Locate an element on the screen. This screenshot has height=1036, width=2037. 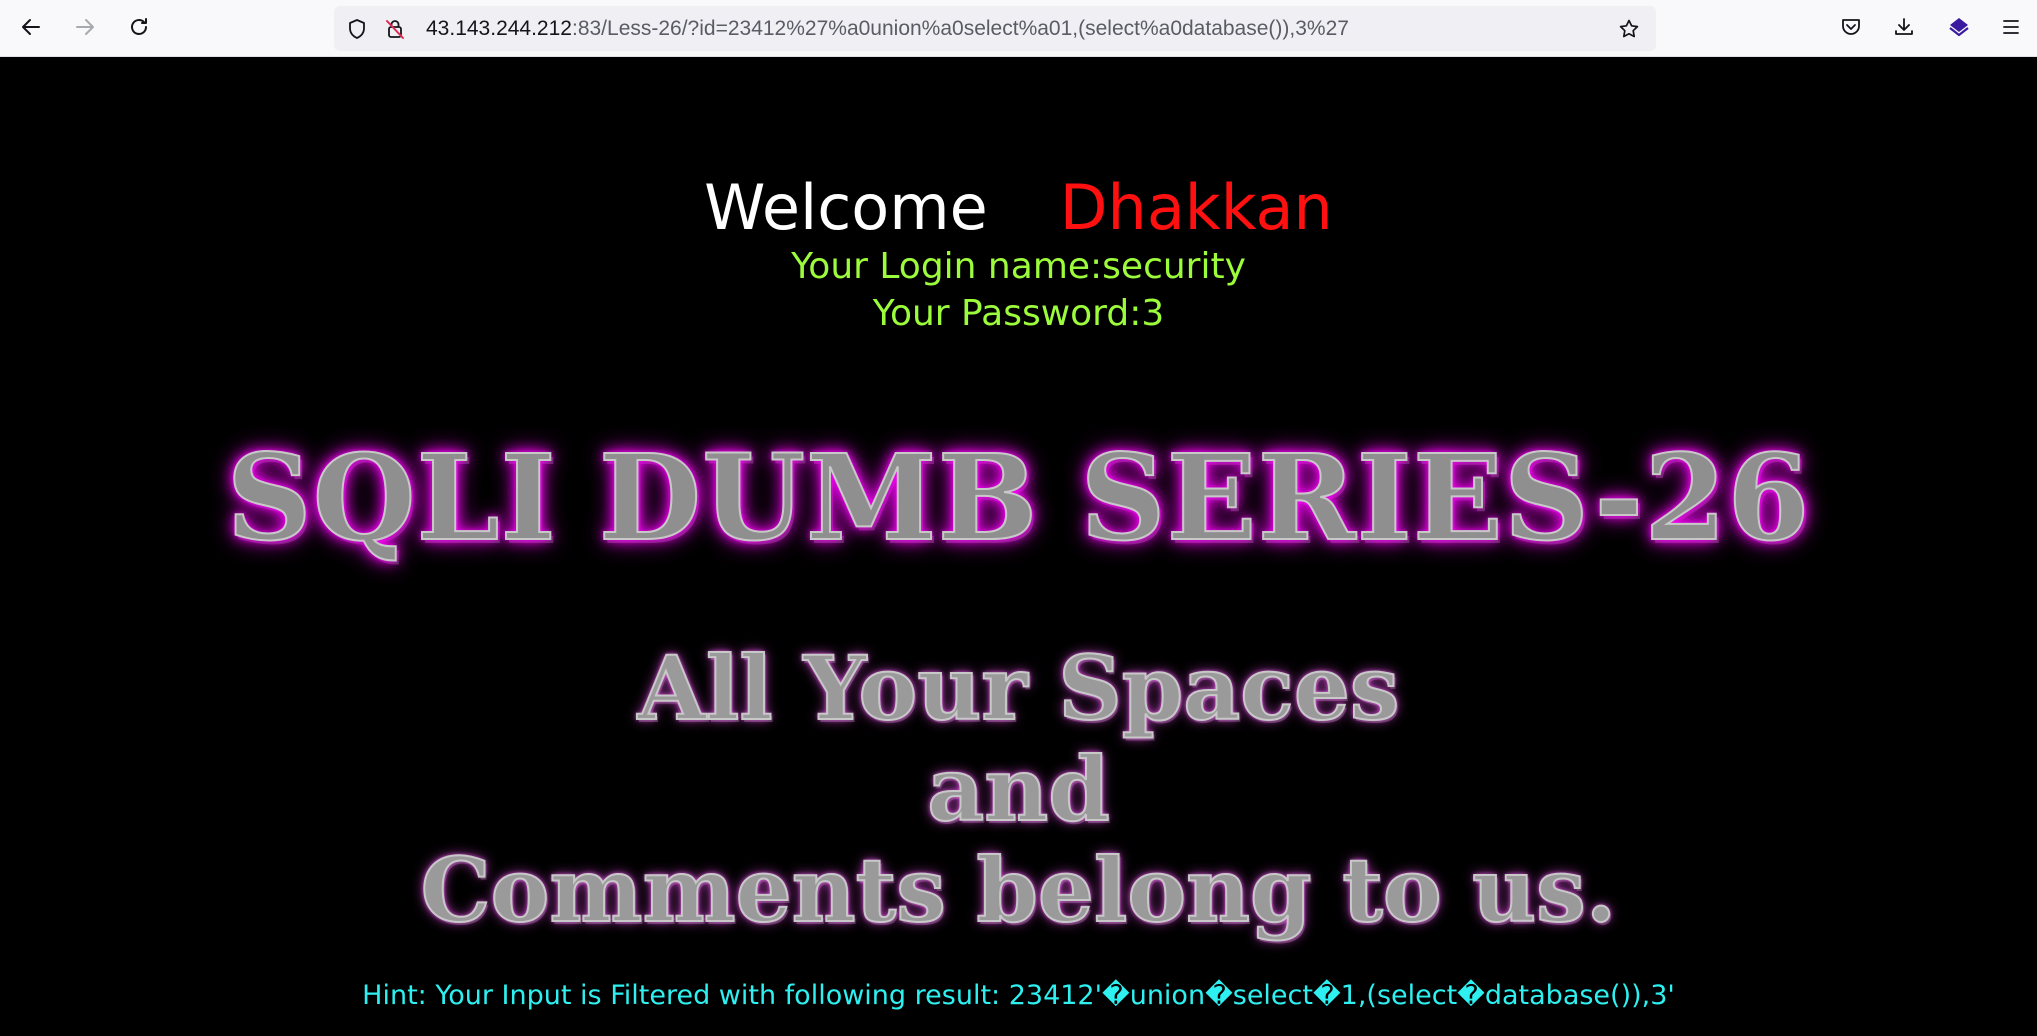
back-button is located at coordinates (31, 29).